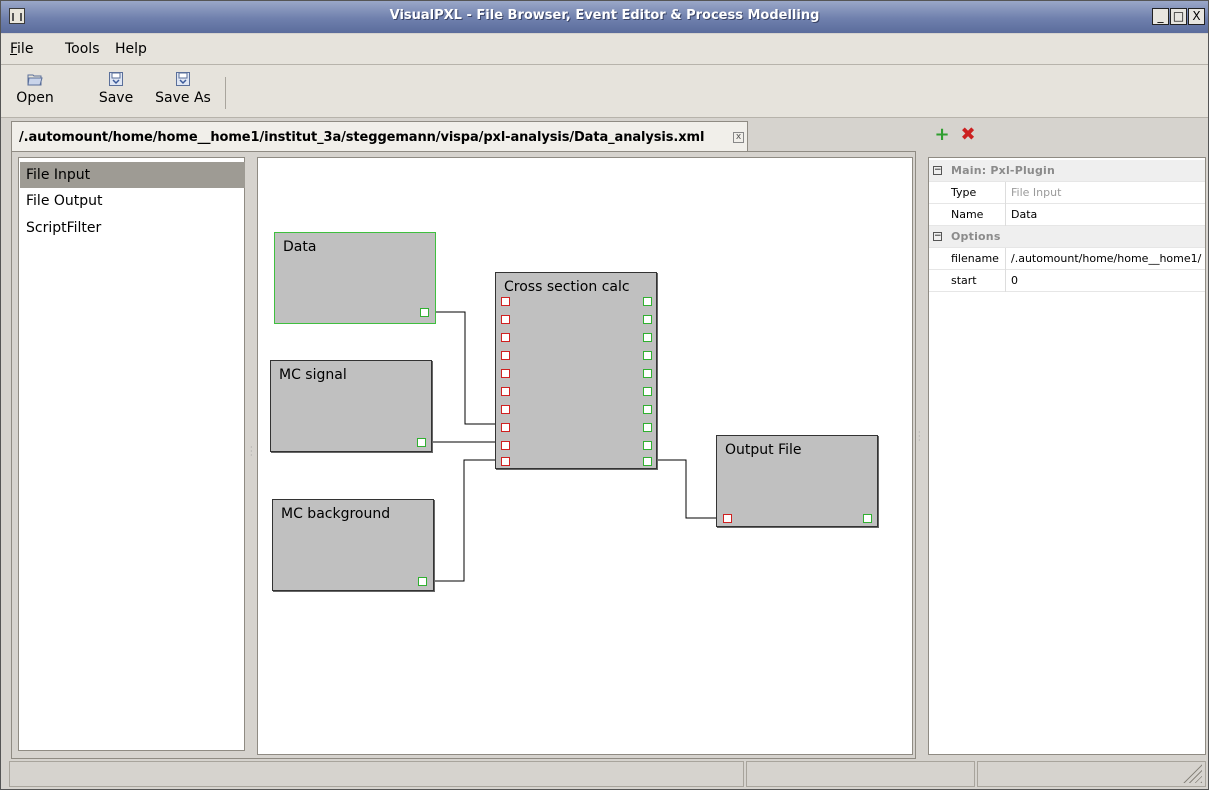 The width and height of the screenshot is (1209, 790). Describe the element at coordinates (353, 545) in the screenshot. I see `node-mc-background: MC background` at that location.